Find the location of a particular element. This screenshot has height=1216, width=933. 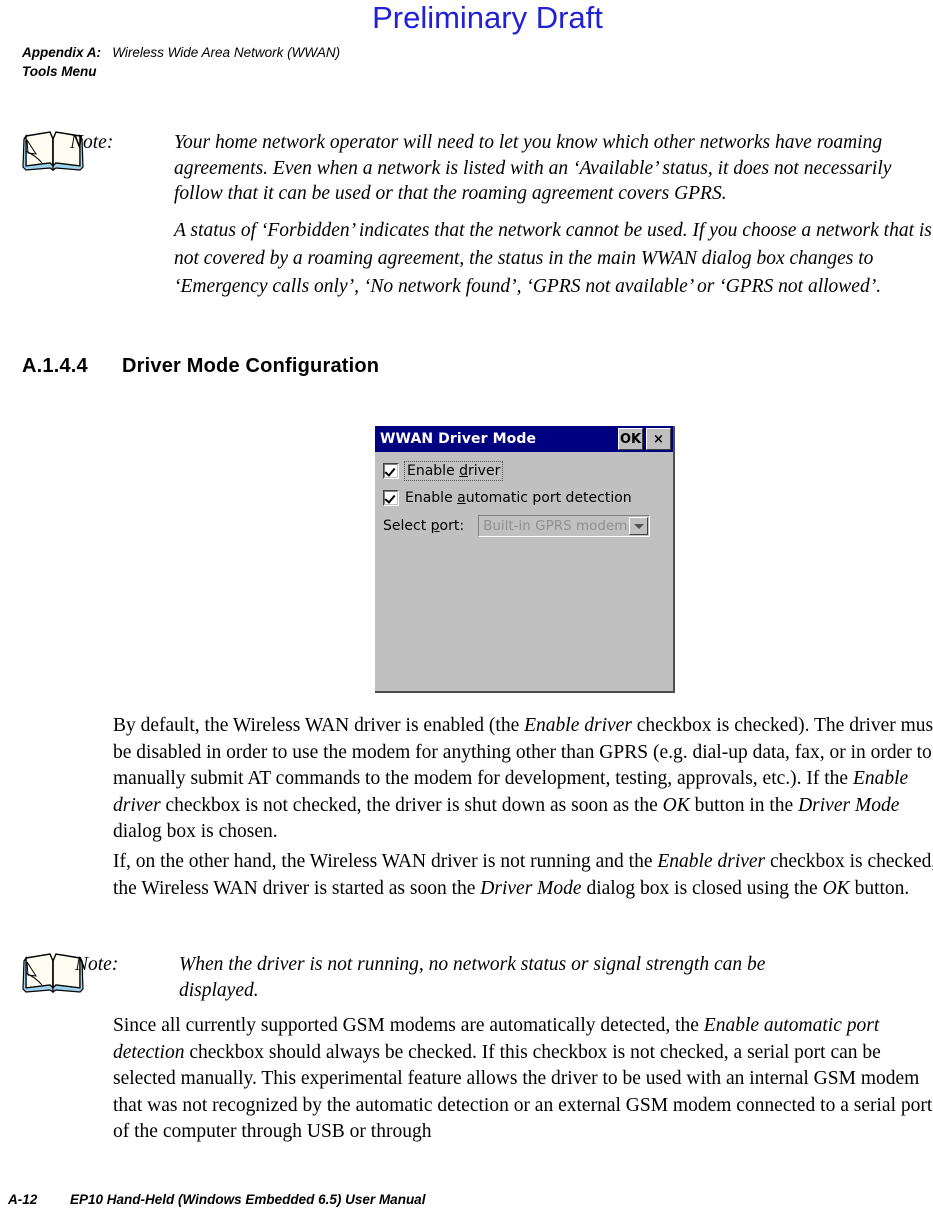

para2-italic-2: Driver Mode is located at coordinates (531, 888).